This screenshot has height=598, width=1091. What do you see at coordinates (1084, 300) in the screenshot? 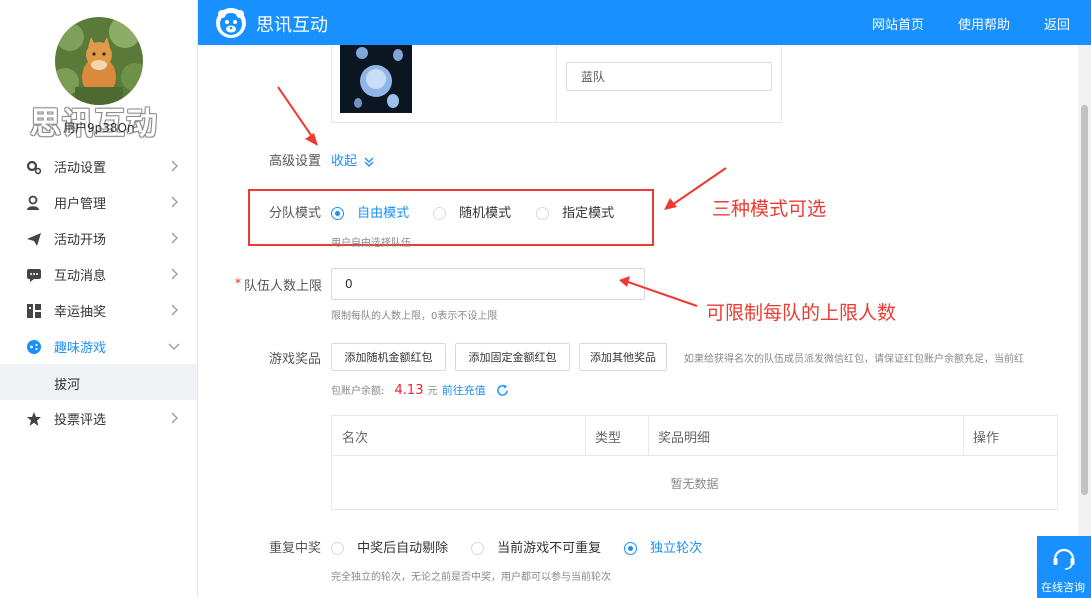
I see `scrollbar-thumb` at bounding box center [1084, 300].